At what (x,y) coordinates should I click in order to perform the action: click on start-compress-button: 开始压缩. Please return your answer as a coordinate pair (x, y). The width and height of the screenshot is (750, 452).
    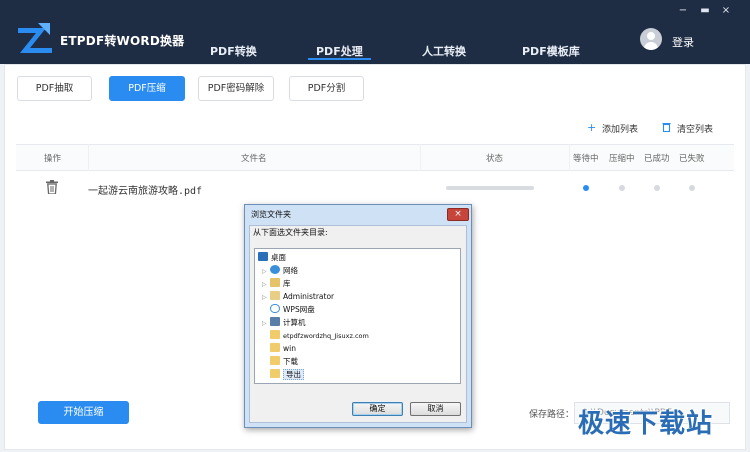
    Looking at the image, I should click on (83, 412).